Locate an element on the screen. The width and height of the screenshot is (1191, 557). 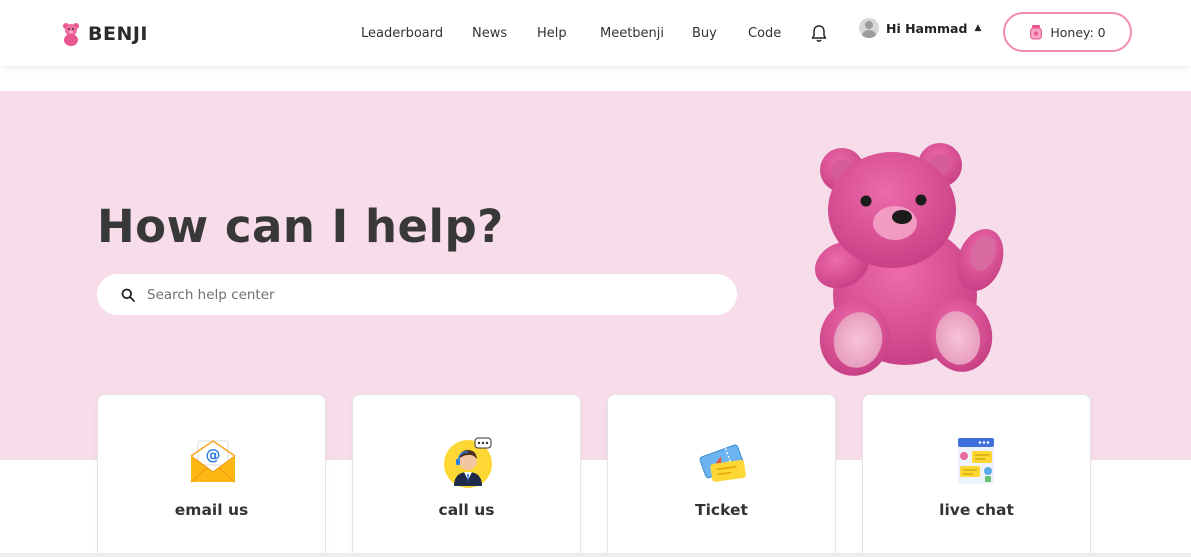
nav-item-news: News is located at coordinates (489, 33).